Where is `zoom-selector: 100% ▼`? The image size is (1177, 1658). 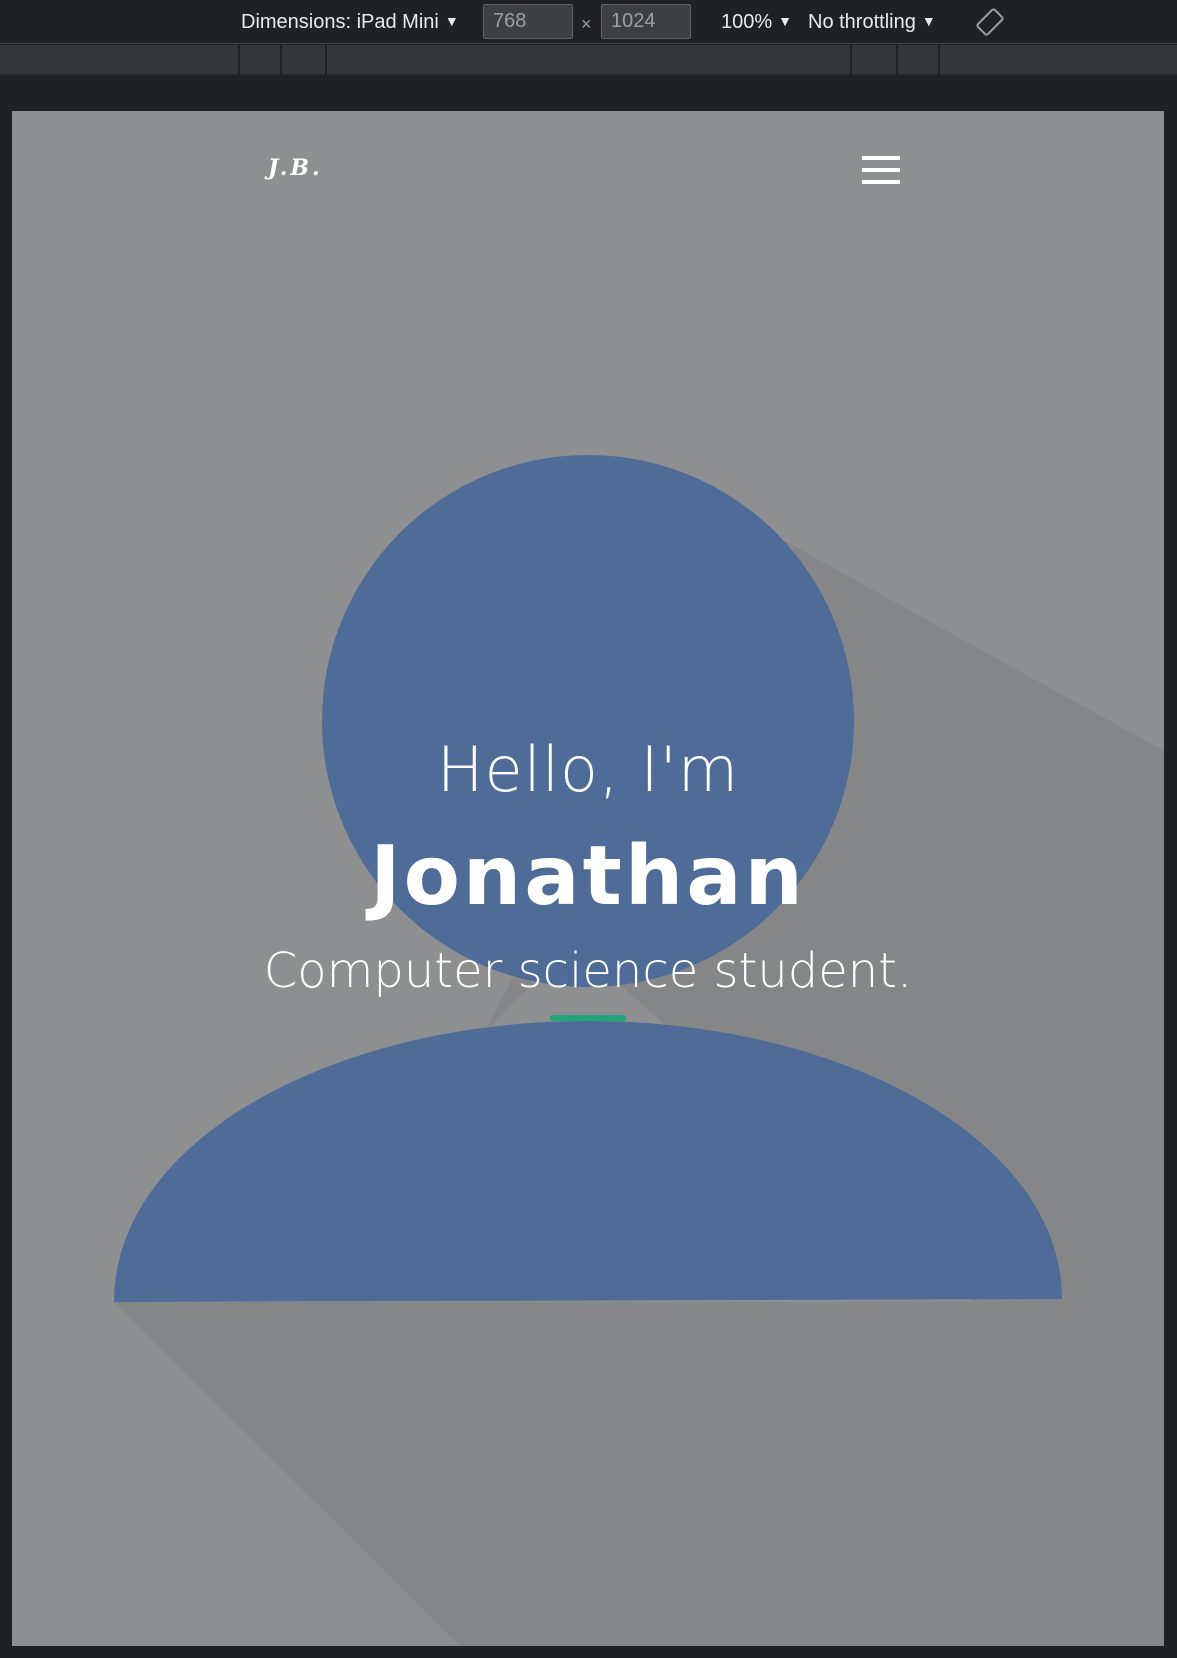 zoom-selector: 100% ▼ is located at coordinates (756, 22).